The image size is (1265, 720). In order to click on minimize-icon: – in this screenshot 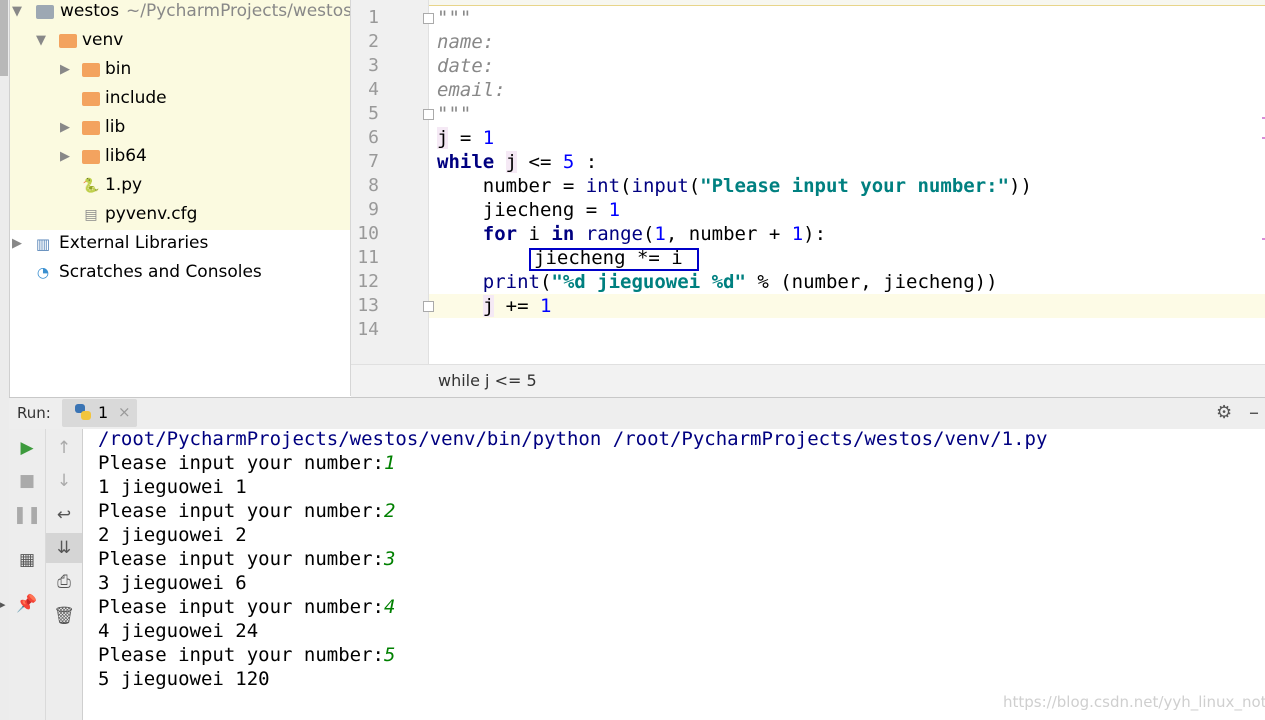, I will do `click(1254, 412)`.